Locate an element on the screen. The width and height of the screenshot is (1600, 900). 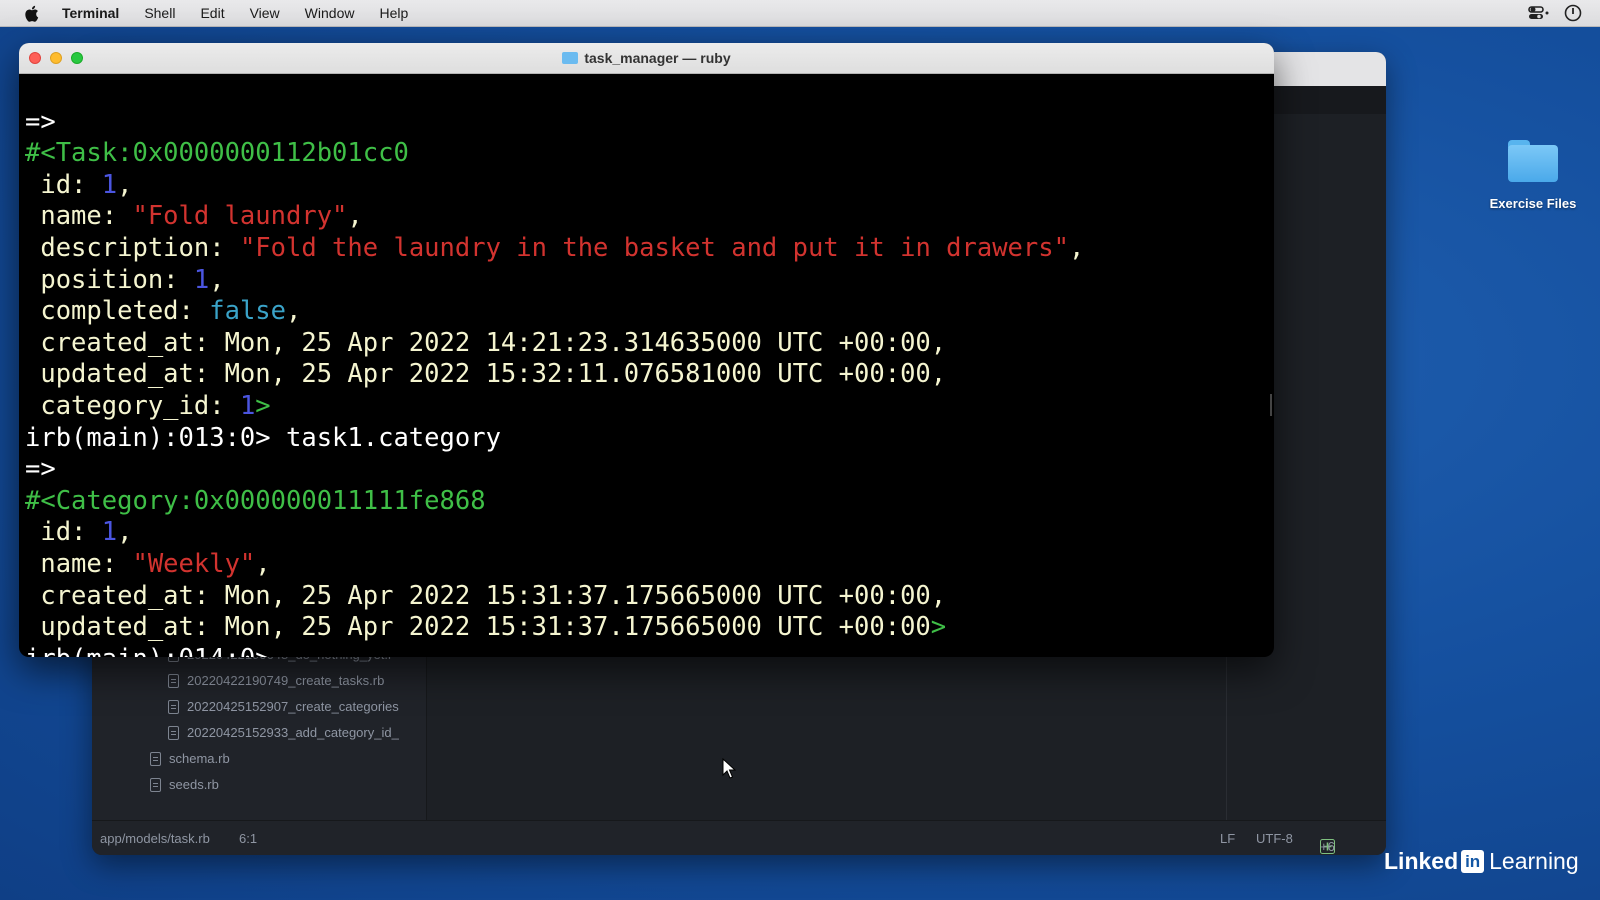
tree-item-label: seeds.rb is located at coordinates (194, 784).